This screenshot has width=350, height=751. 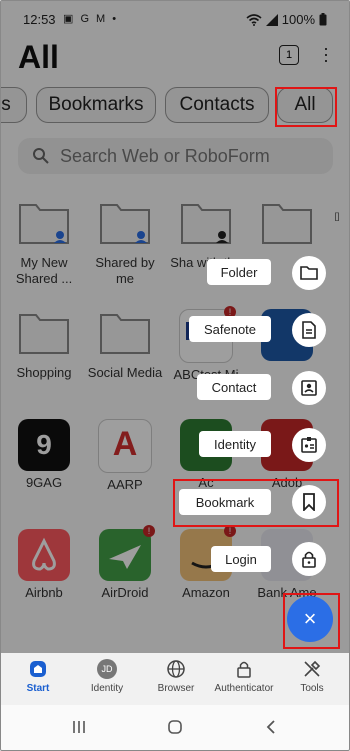 I want to click on system-nav-bar, so click(x=175, y=727).